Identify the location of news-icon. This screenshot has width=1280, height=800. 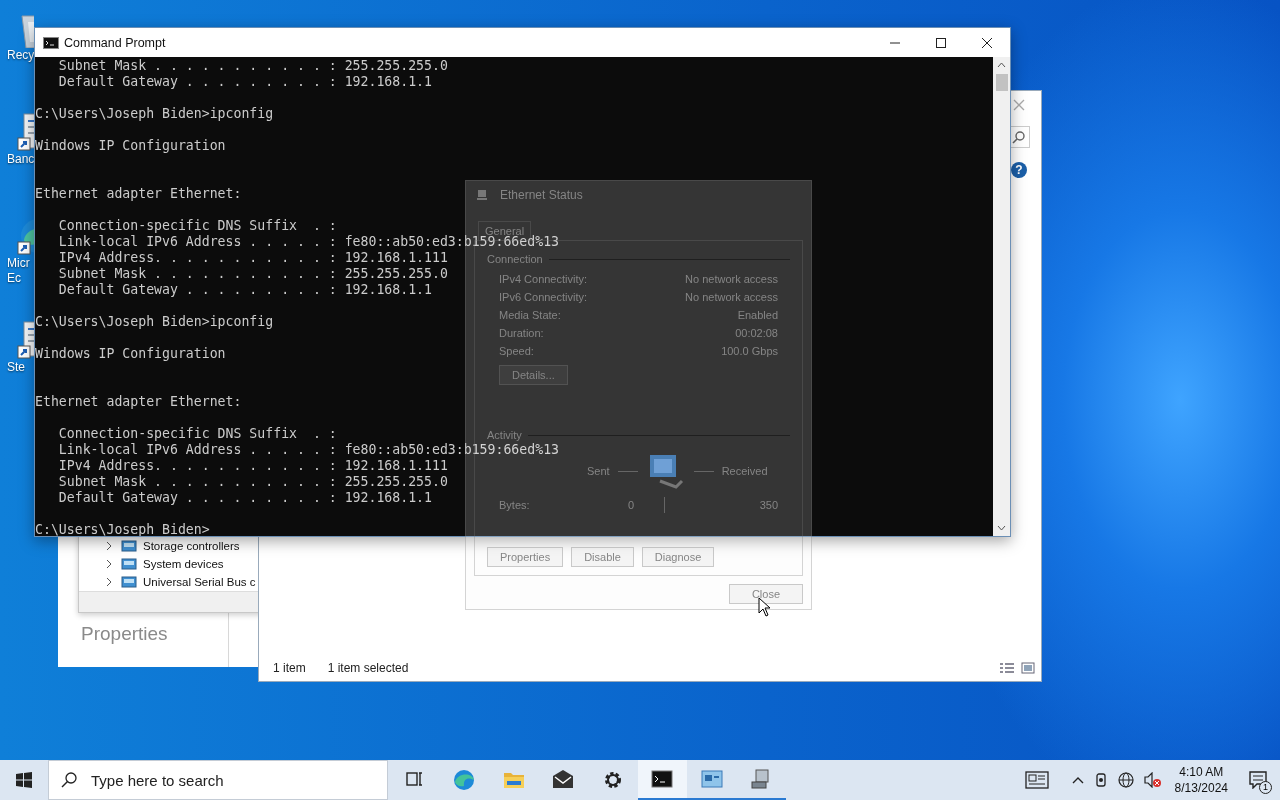
(1036, 780).